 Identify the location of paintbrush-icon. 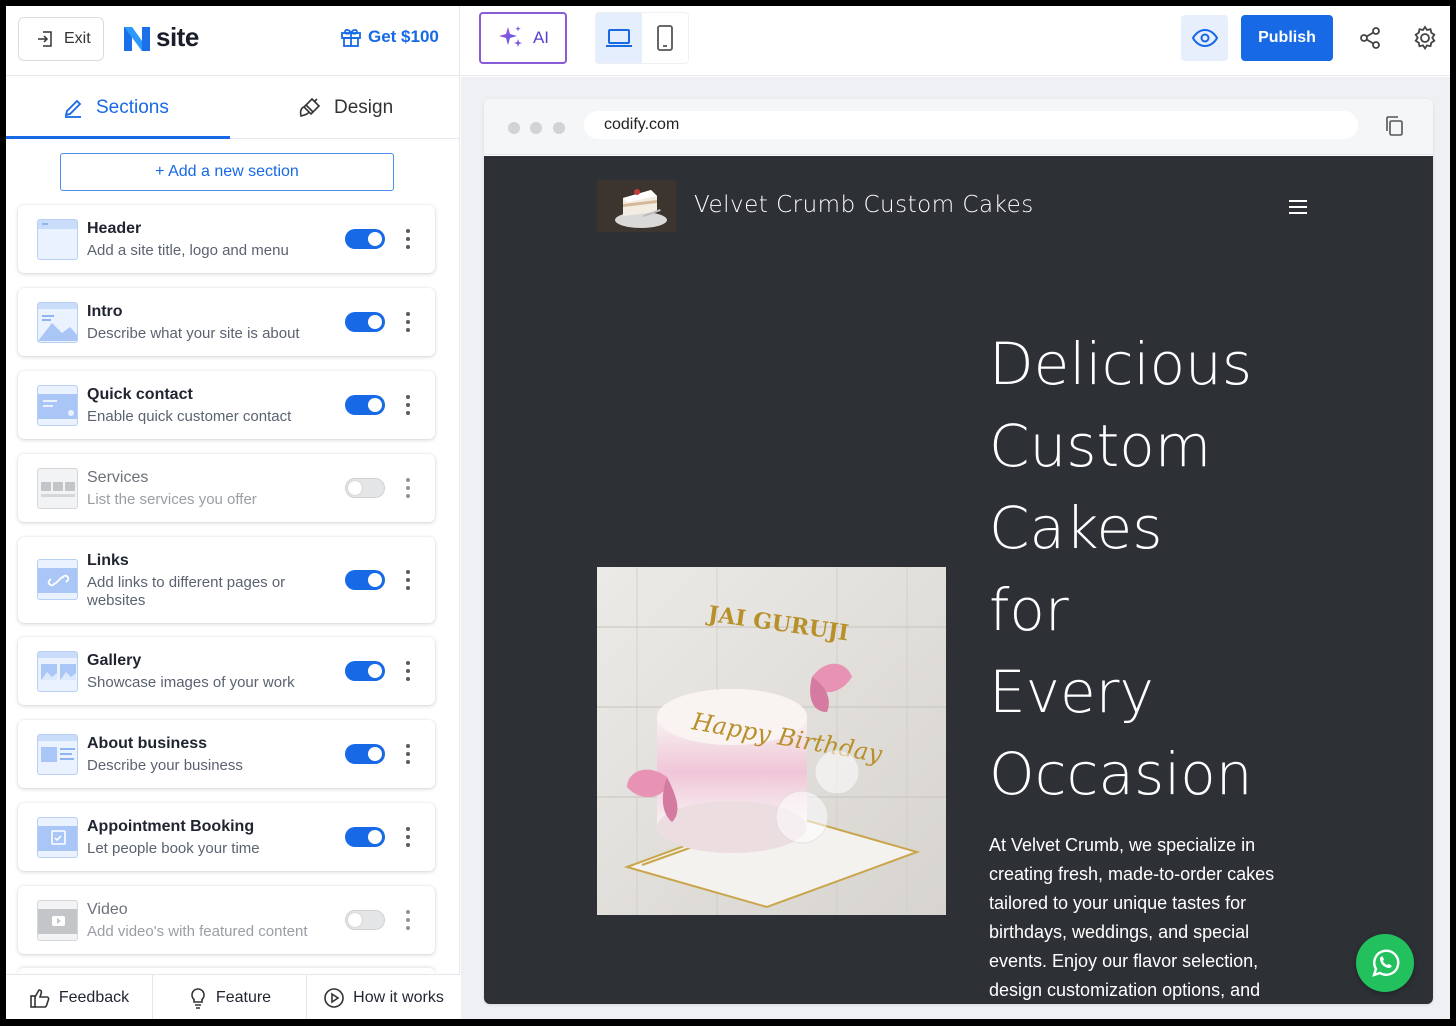
(310, 107).